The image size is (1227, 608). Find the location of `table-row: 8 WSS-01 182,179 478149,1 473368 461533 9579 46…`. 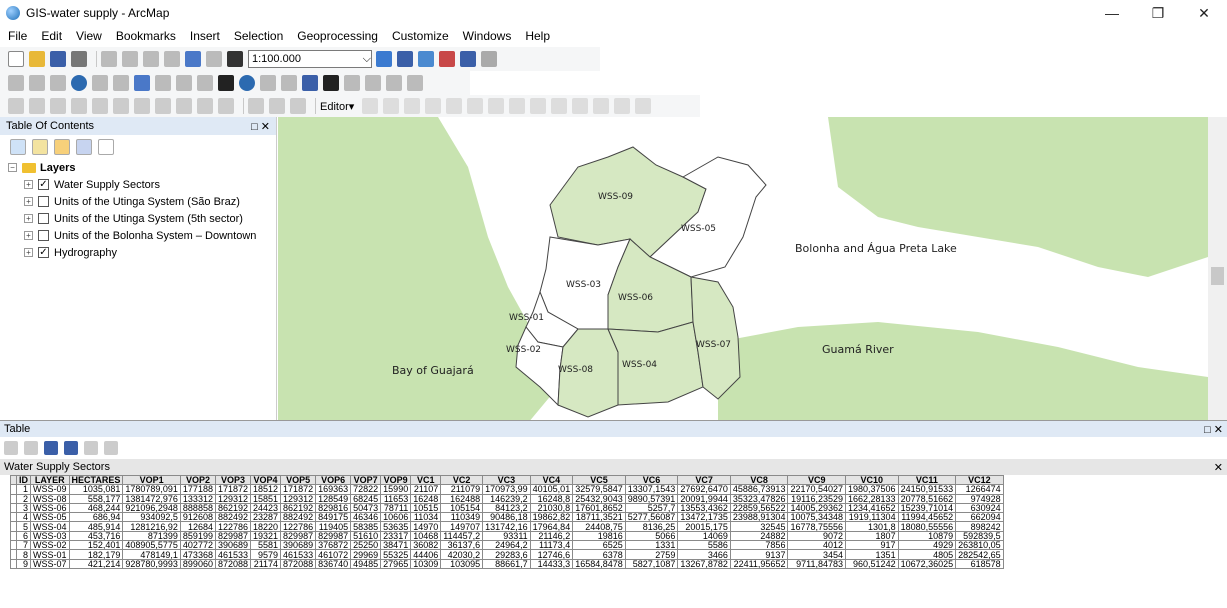

table-row: 8 WSS-01 182,179 478149,1 473368 461533 9579 46… is located at coordinates (507, 554).